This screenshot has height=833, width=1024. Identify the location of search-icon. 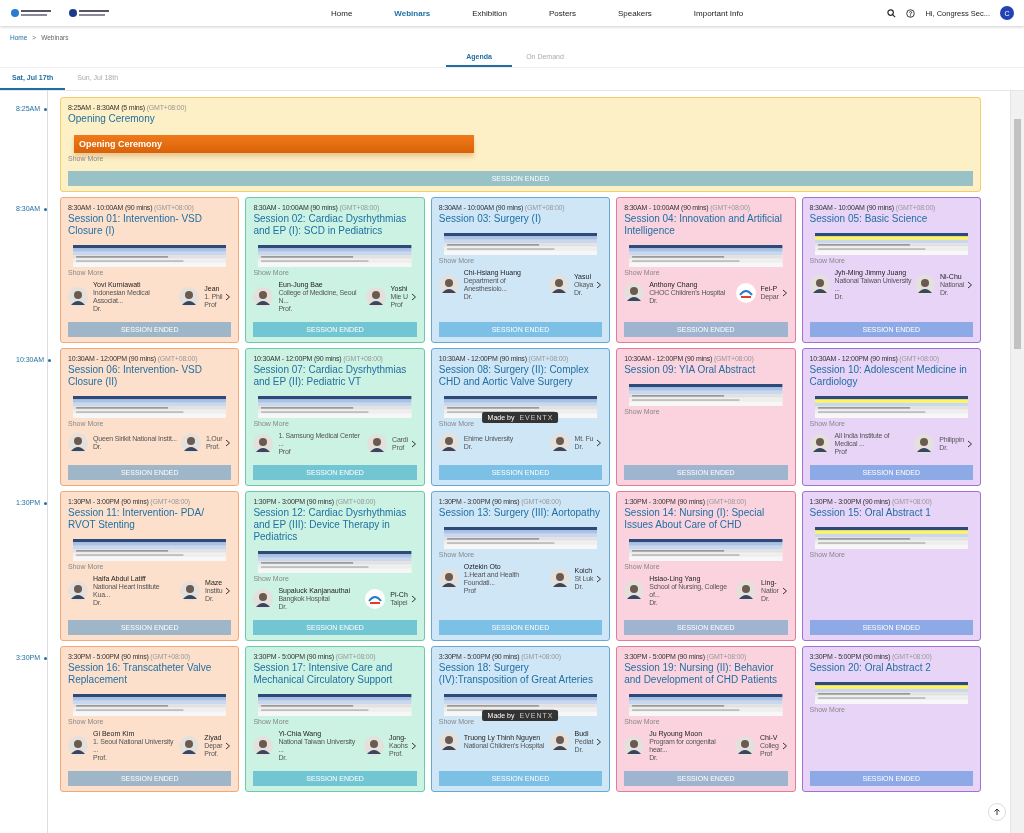
(892, 13).